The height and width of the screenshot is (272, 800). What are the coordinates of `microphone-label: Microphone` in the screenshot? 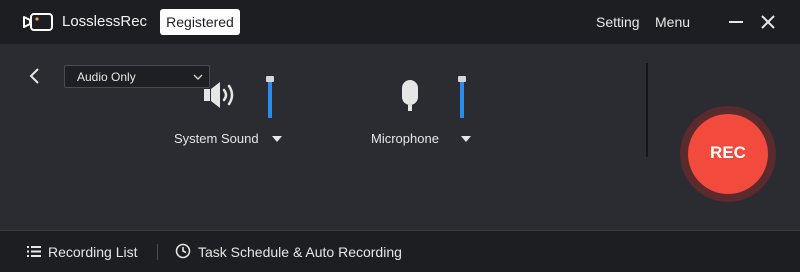 It's located at (405, 138).